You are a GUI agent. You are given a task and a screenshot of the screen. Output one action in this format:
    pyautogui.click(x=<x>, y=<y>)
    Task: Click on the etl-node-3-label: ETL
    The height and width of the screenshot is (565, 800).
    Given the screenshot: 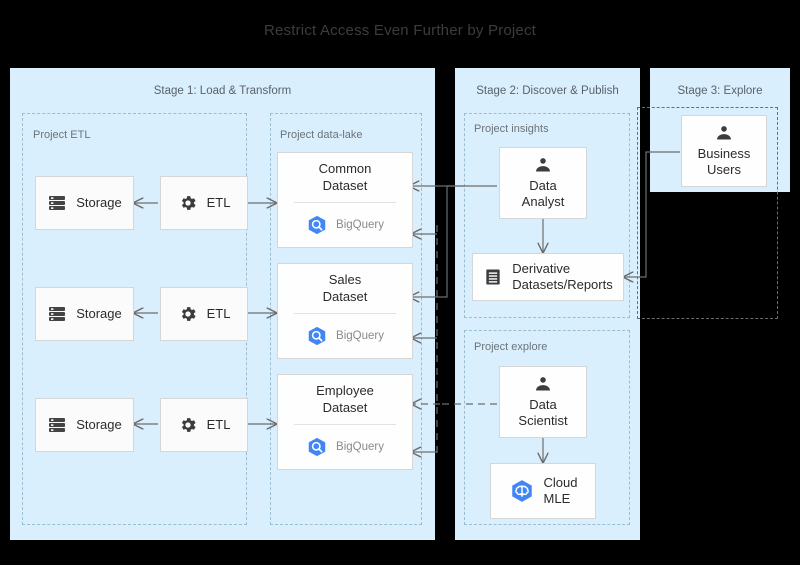 What is the action you would take?
    pyautogui.click(x=218, y=424)
    